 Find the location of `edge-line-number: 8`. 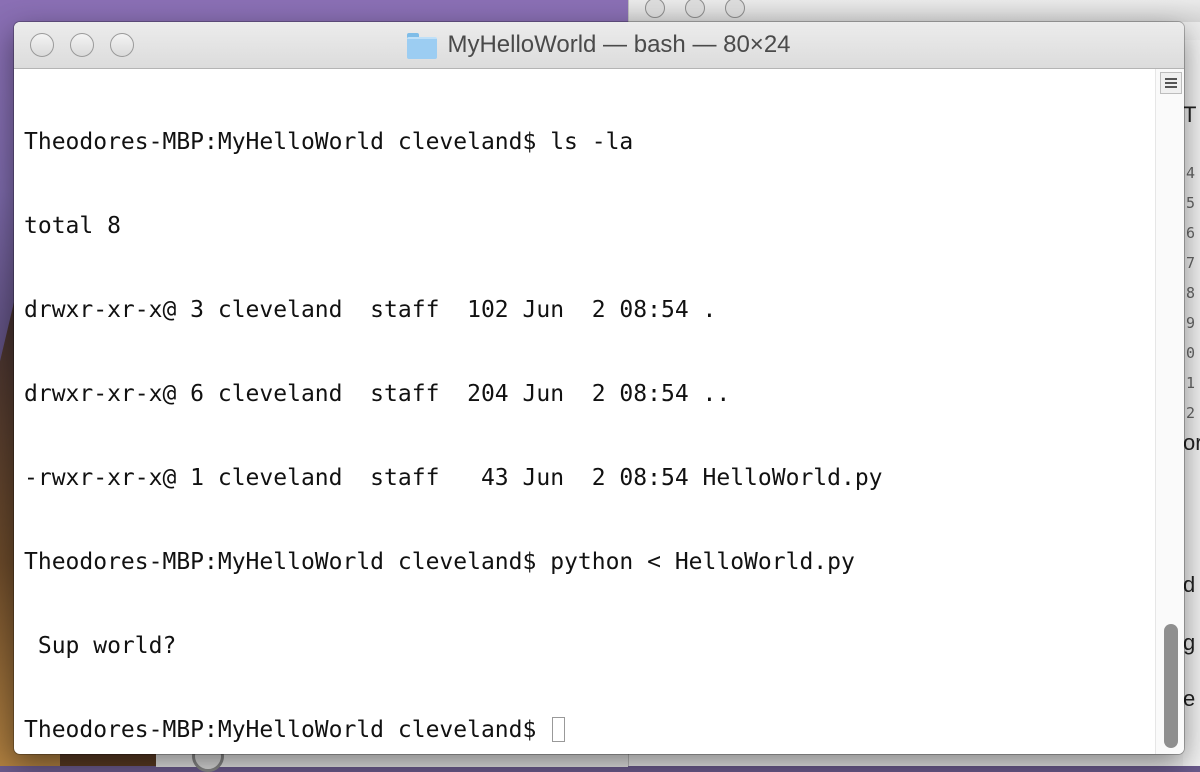

edge-line-number: 8 is located at coordinates (1191, 293).